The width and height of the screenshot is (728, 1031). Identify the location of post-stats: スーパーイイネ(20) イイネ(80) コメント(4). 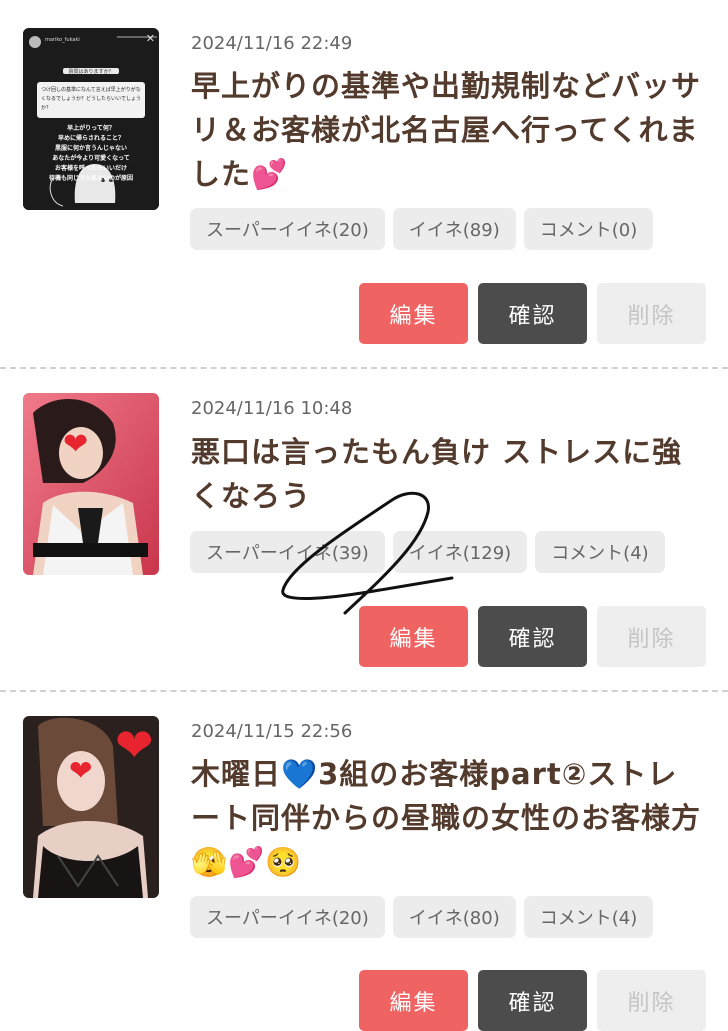
(422, 917).